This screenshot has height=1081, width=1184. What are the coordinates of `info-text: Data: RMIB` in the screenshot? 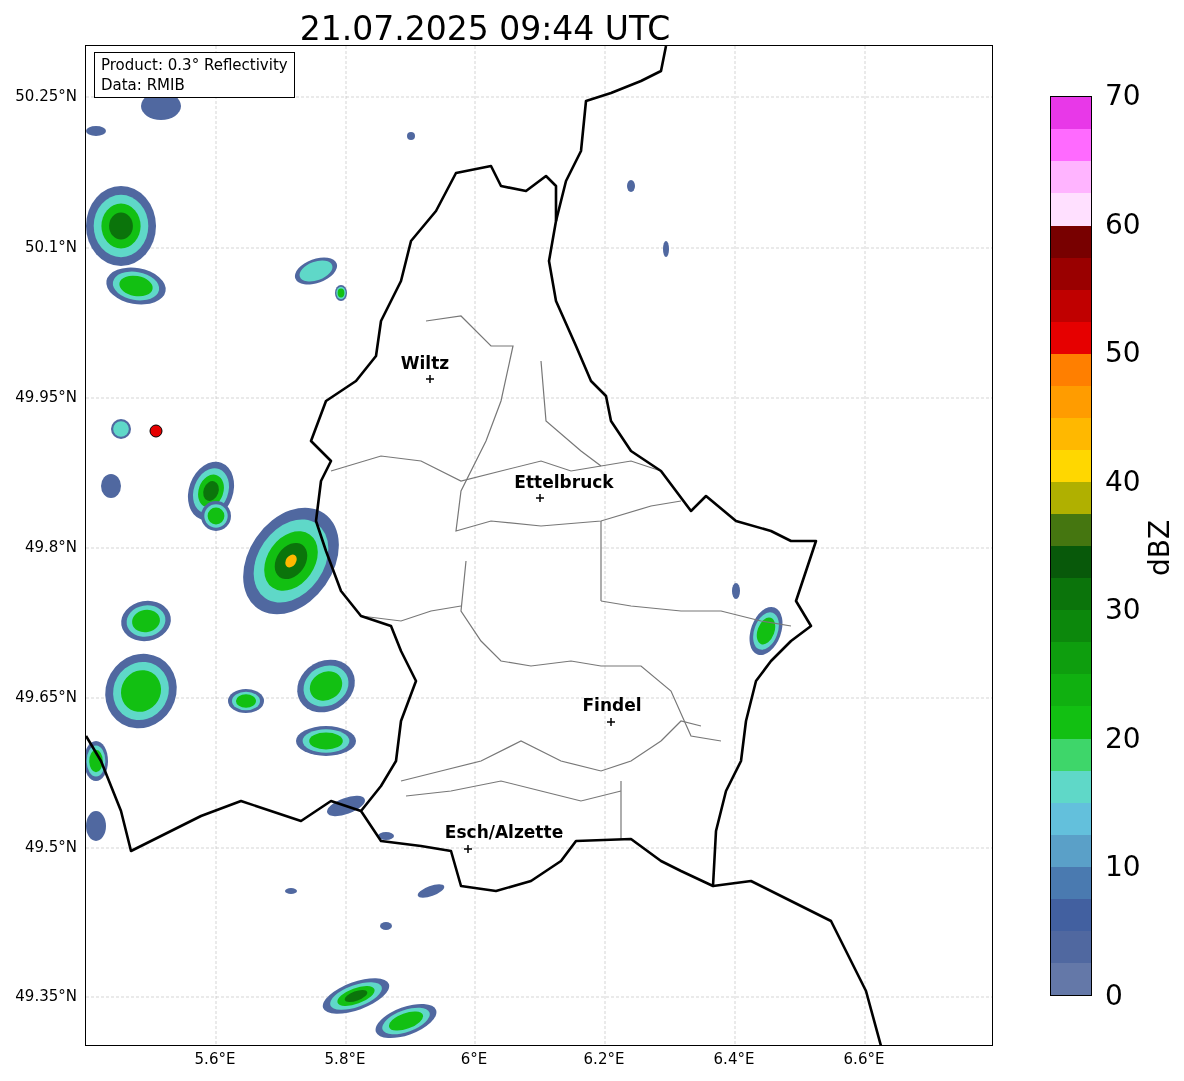 It's located at (143, 85).